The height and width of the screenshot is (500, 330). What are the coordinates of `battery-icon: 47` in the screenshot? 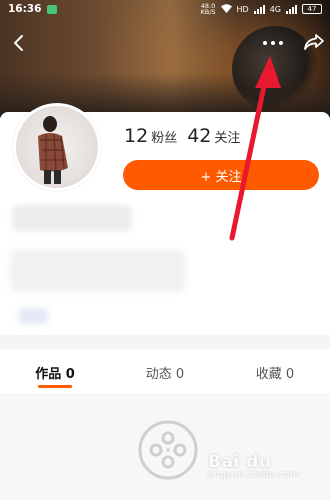 It's located at (312, 9).